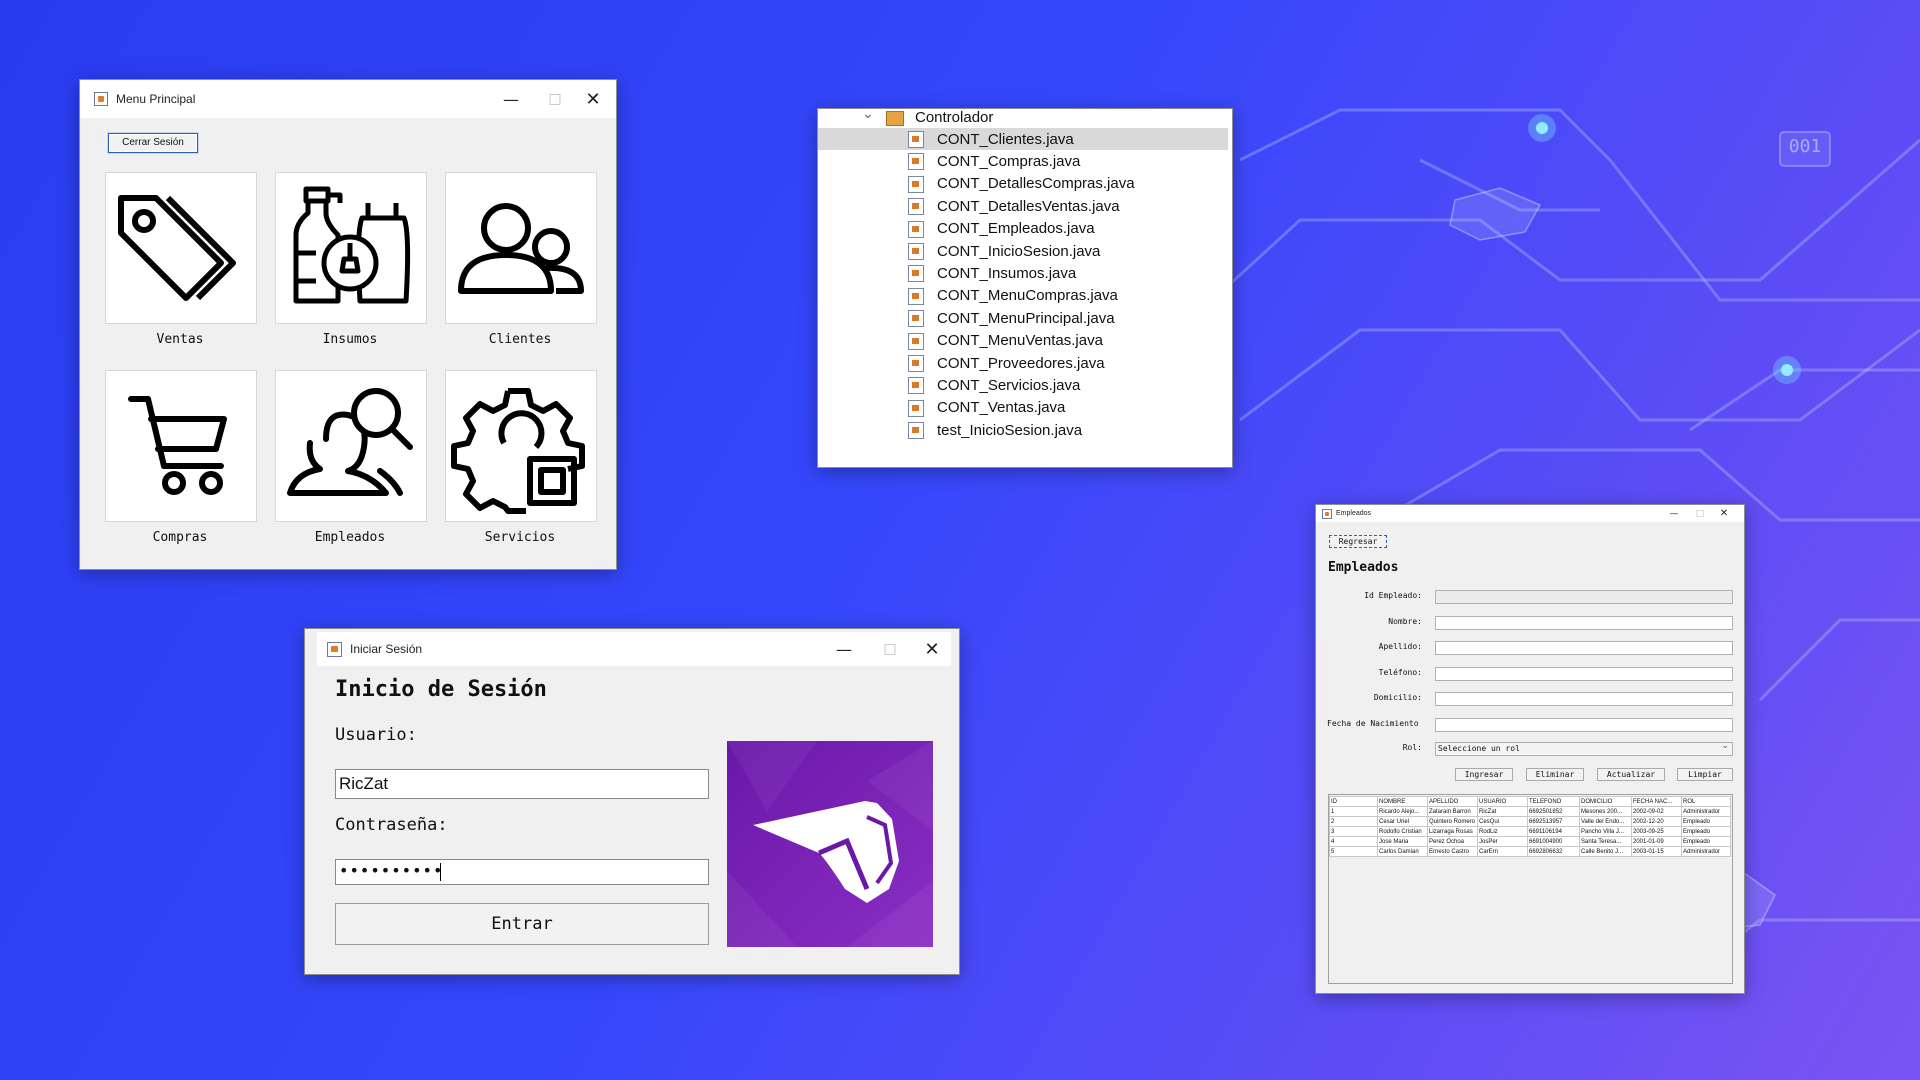 The image size is (1920, 1080). What do you see at coordinates (1553, 851) in the screenshot?
I see `table-cell: 6692806632` at bounding box center [1553, 851].